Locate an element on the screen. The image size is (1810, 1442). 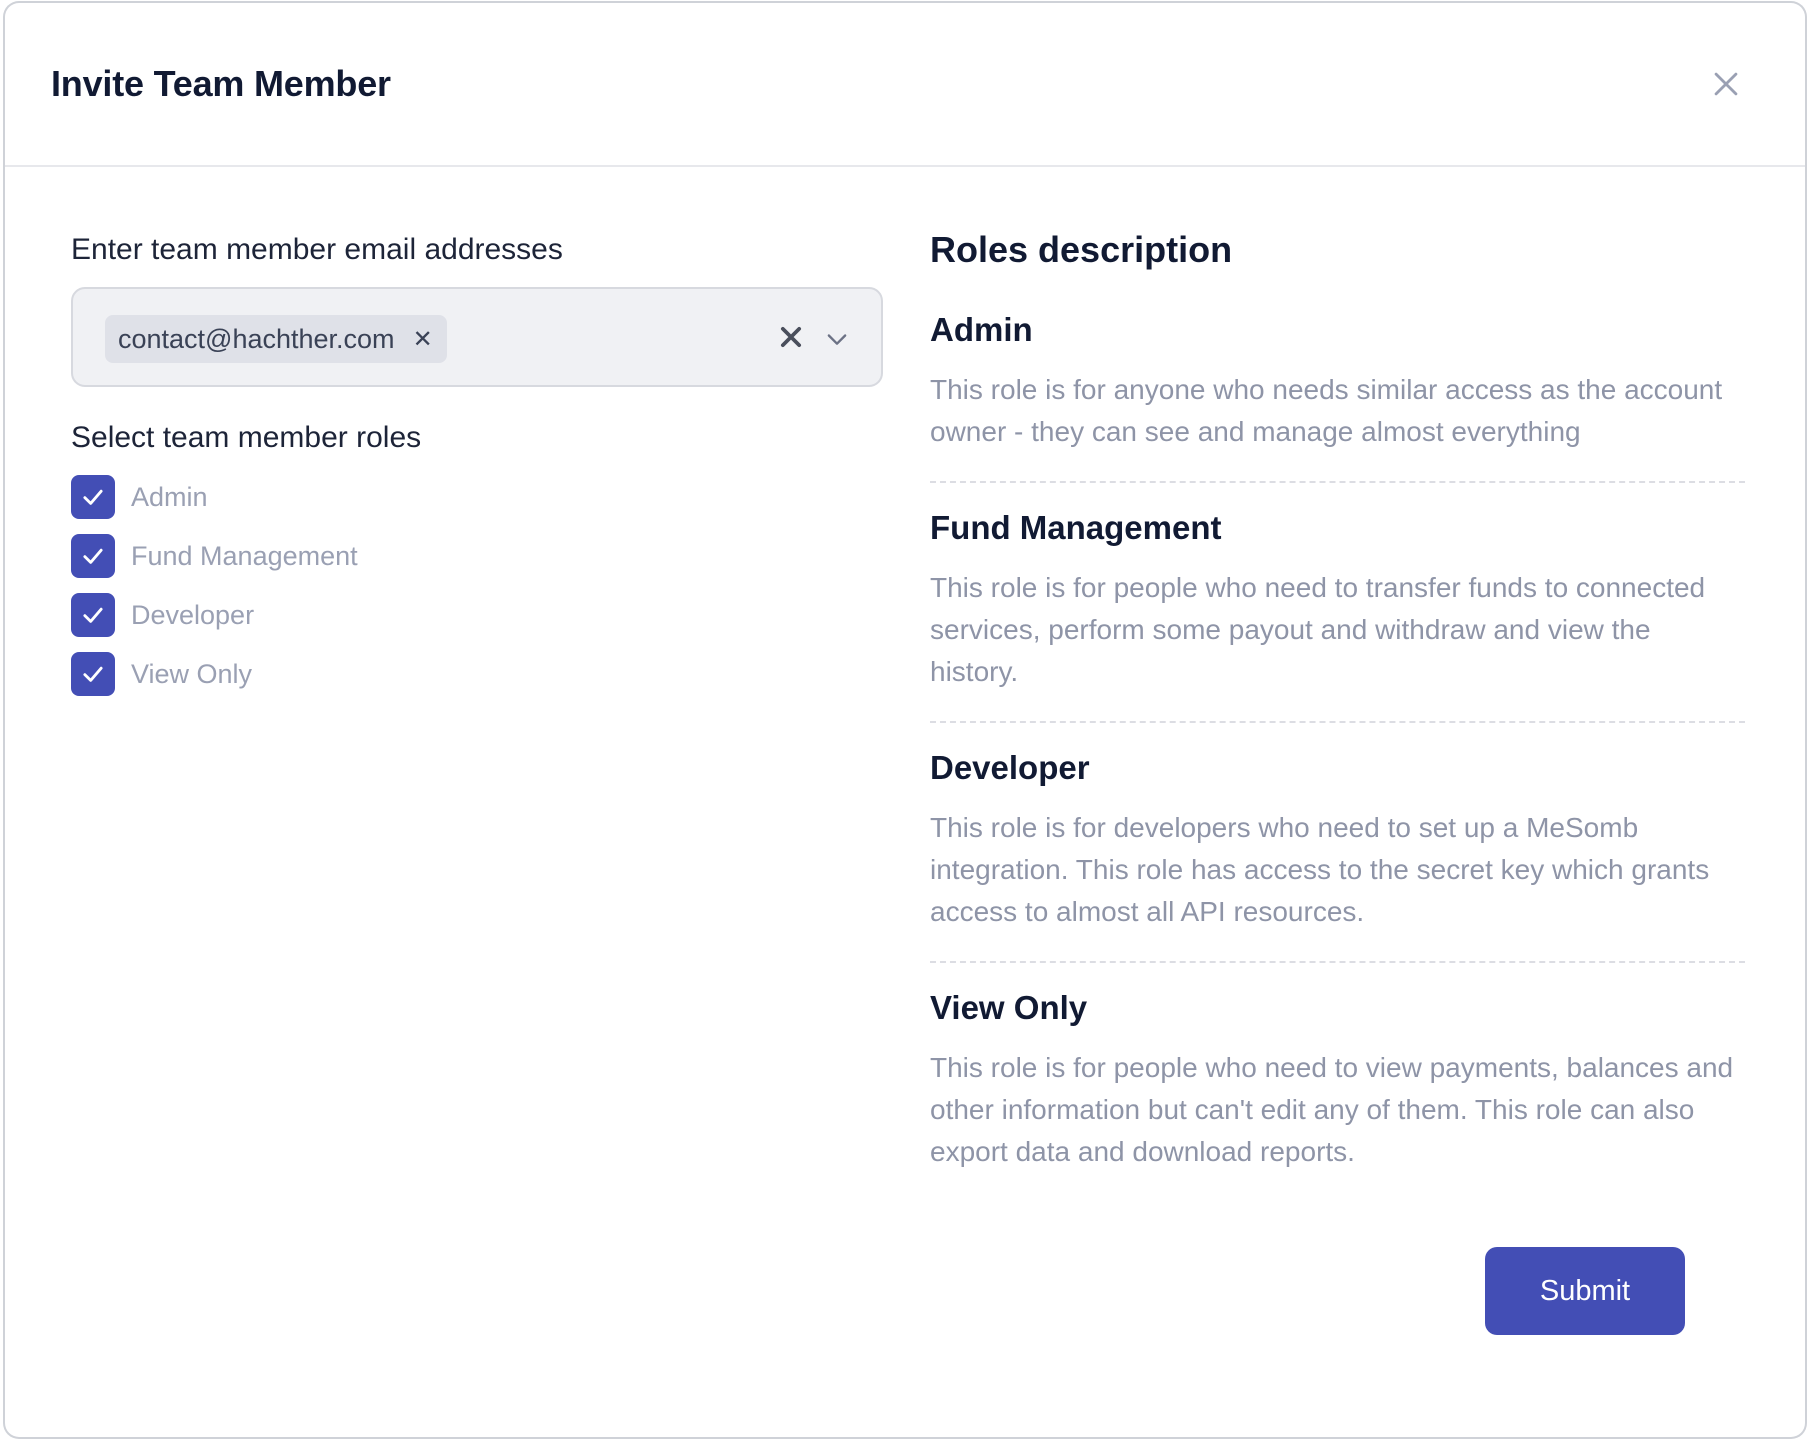
close-icon is located at coordinates (1726, 84).